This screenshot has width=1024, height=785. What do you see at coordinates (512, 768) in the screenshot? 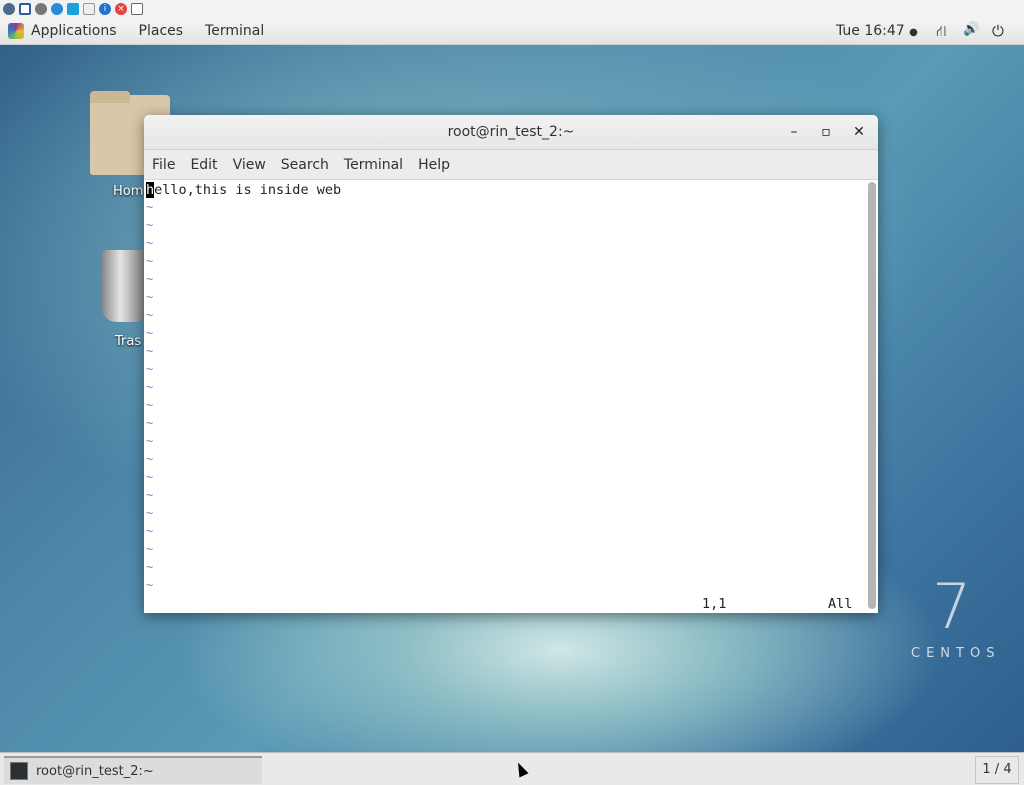
I see `bottom-panel: root@rin_test_2:~ 1 / 4` at bounding box center [512, 768].